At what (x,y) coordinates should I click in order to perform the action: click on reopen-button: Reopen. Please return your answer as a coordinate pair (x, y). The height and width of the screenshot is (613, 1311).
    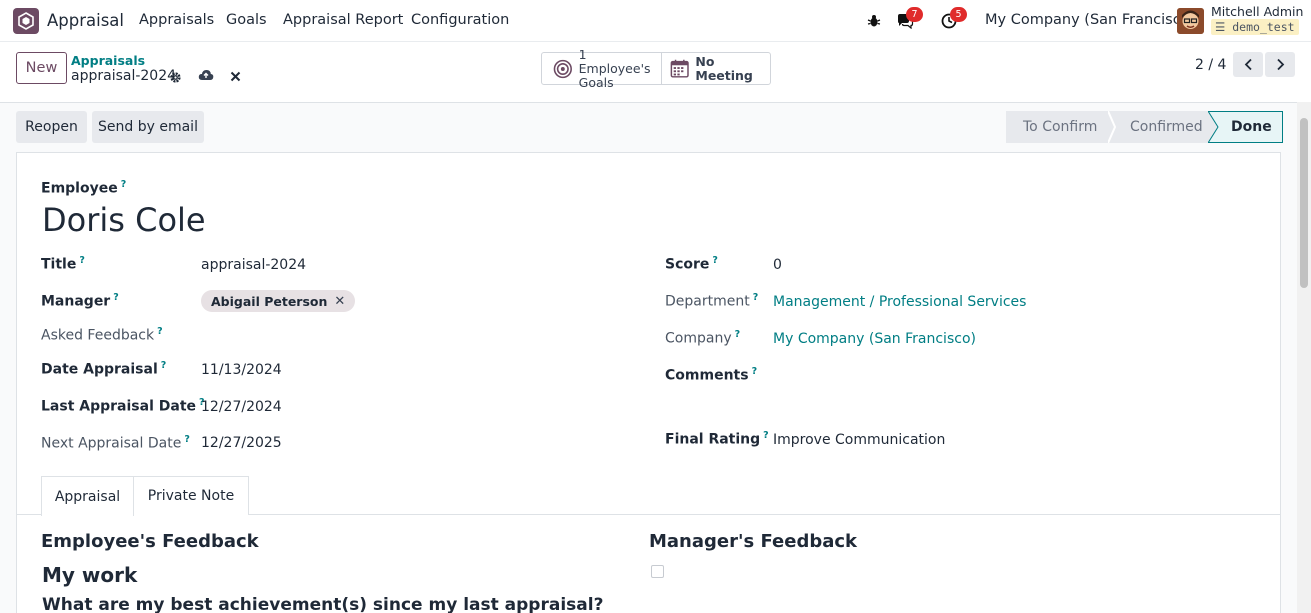
    Looking at the image, I should click on (51, 127).